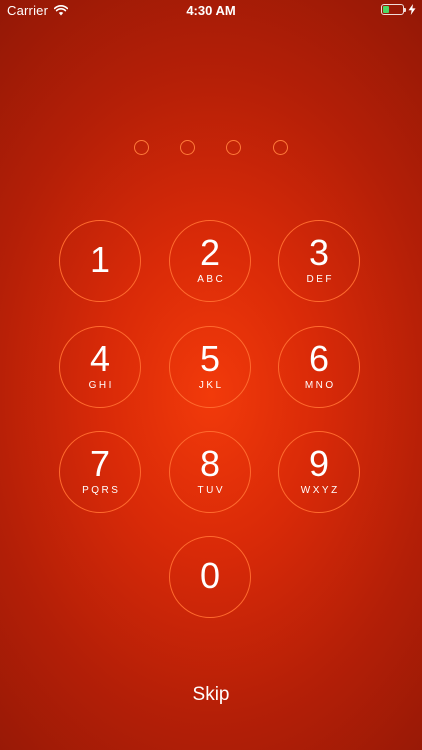  Describe the element at coordinates (100, 463) in the screenshot. I see `key-digit: 7` at that location.